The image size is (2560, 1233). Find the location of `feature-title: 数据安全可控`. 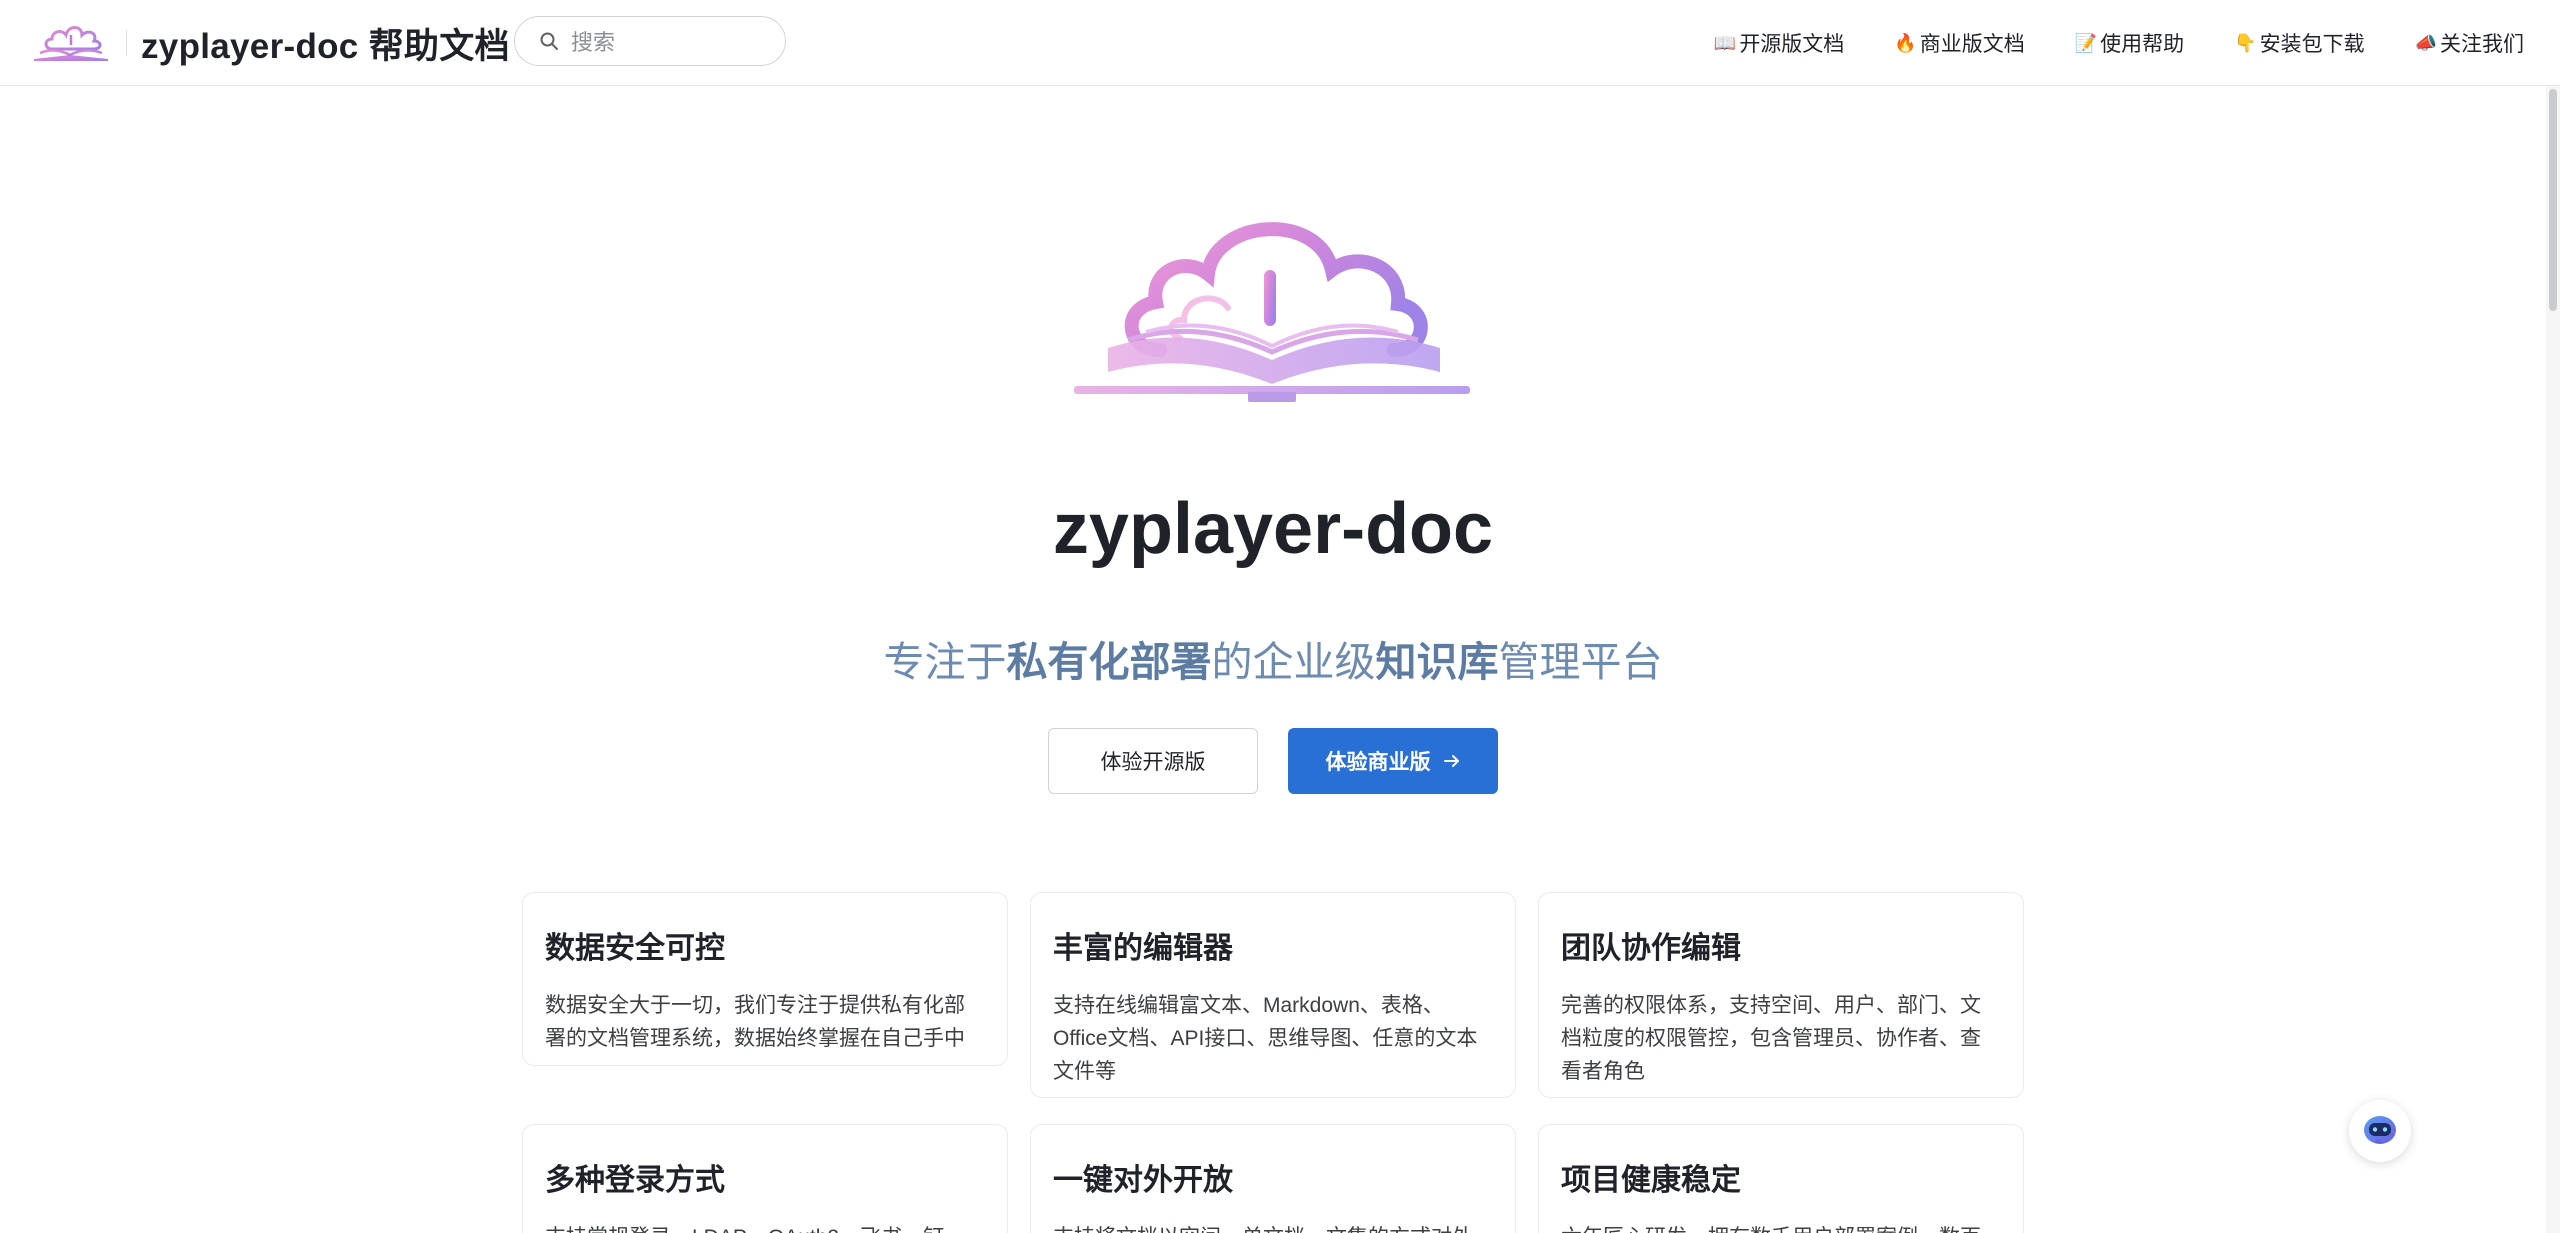

feature-title: 数据安全可控 is located at coordinates (635, 948).